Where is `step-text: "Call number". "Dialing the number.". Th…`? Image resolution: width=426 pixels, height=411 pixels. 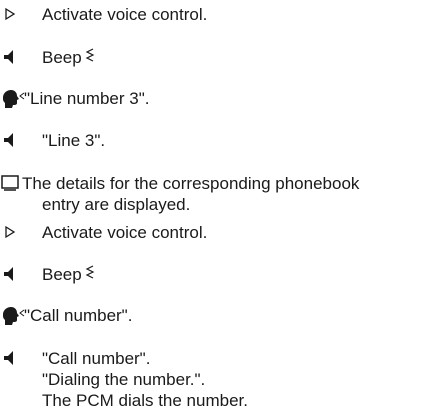 step-text: "Call number". "Dialing the number.". Th… is located at coordinates (145, 379).